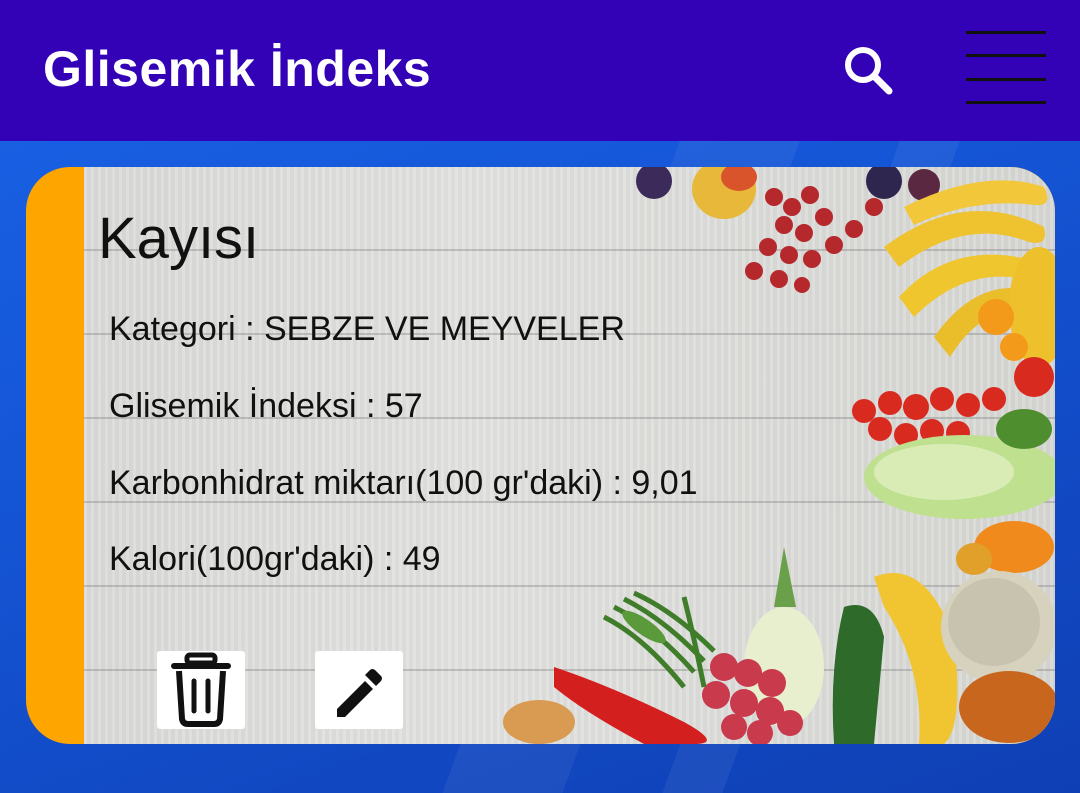 The height and width of the screenshot is (793, 1080). Describe the element at coordinates (275, 559) in the screenshot. I see `calorie-line: Kalori(100gr'daki) : 49` at that location.